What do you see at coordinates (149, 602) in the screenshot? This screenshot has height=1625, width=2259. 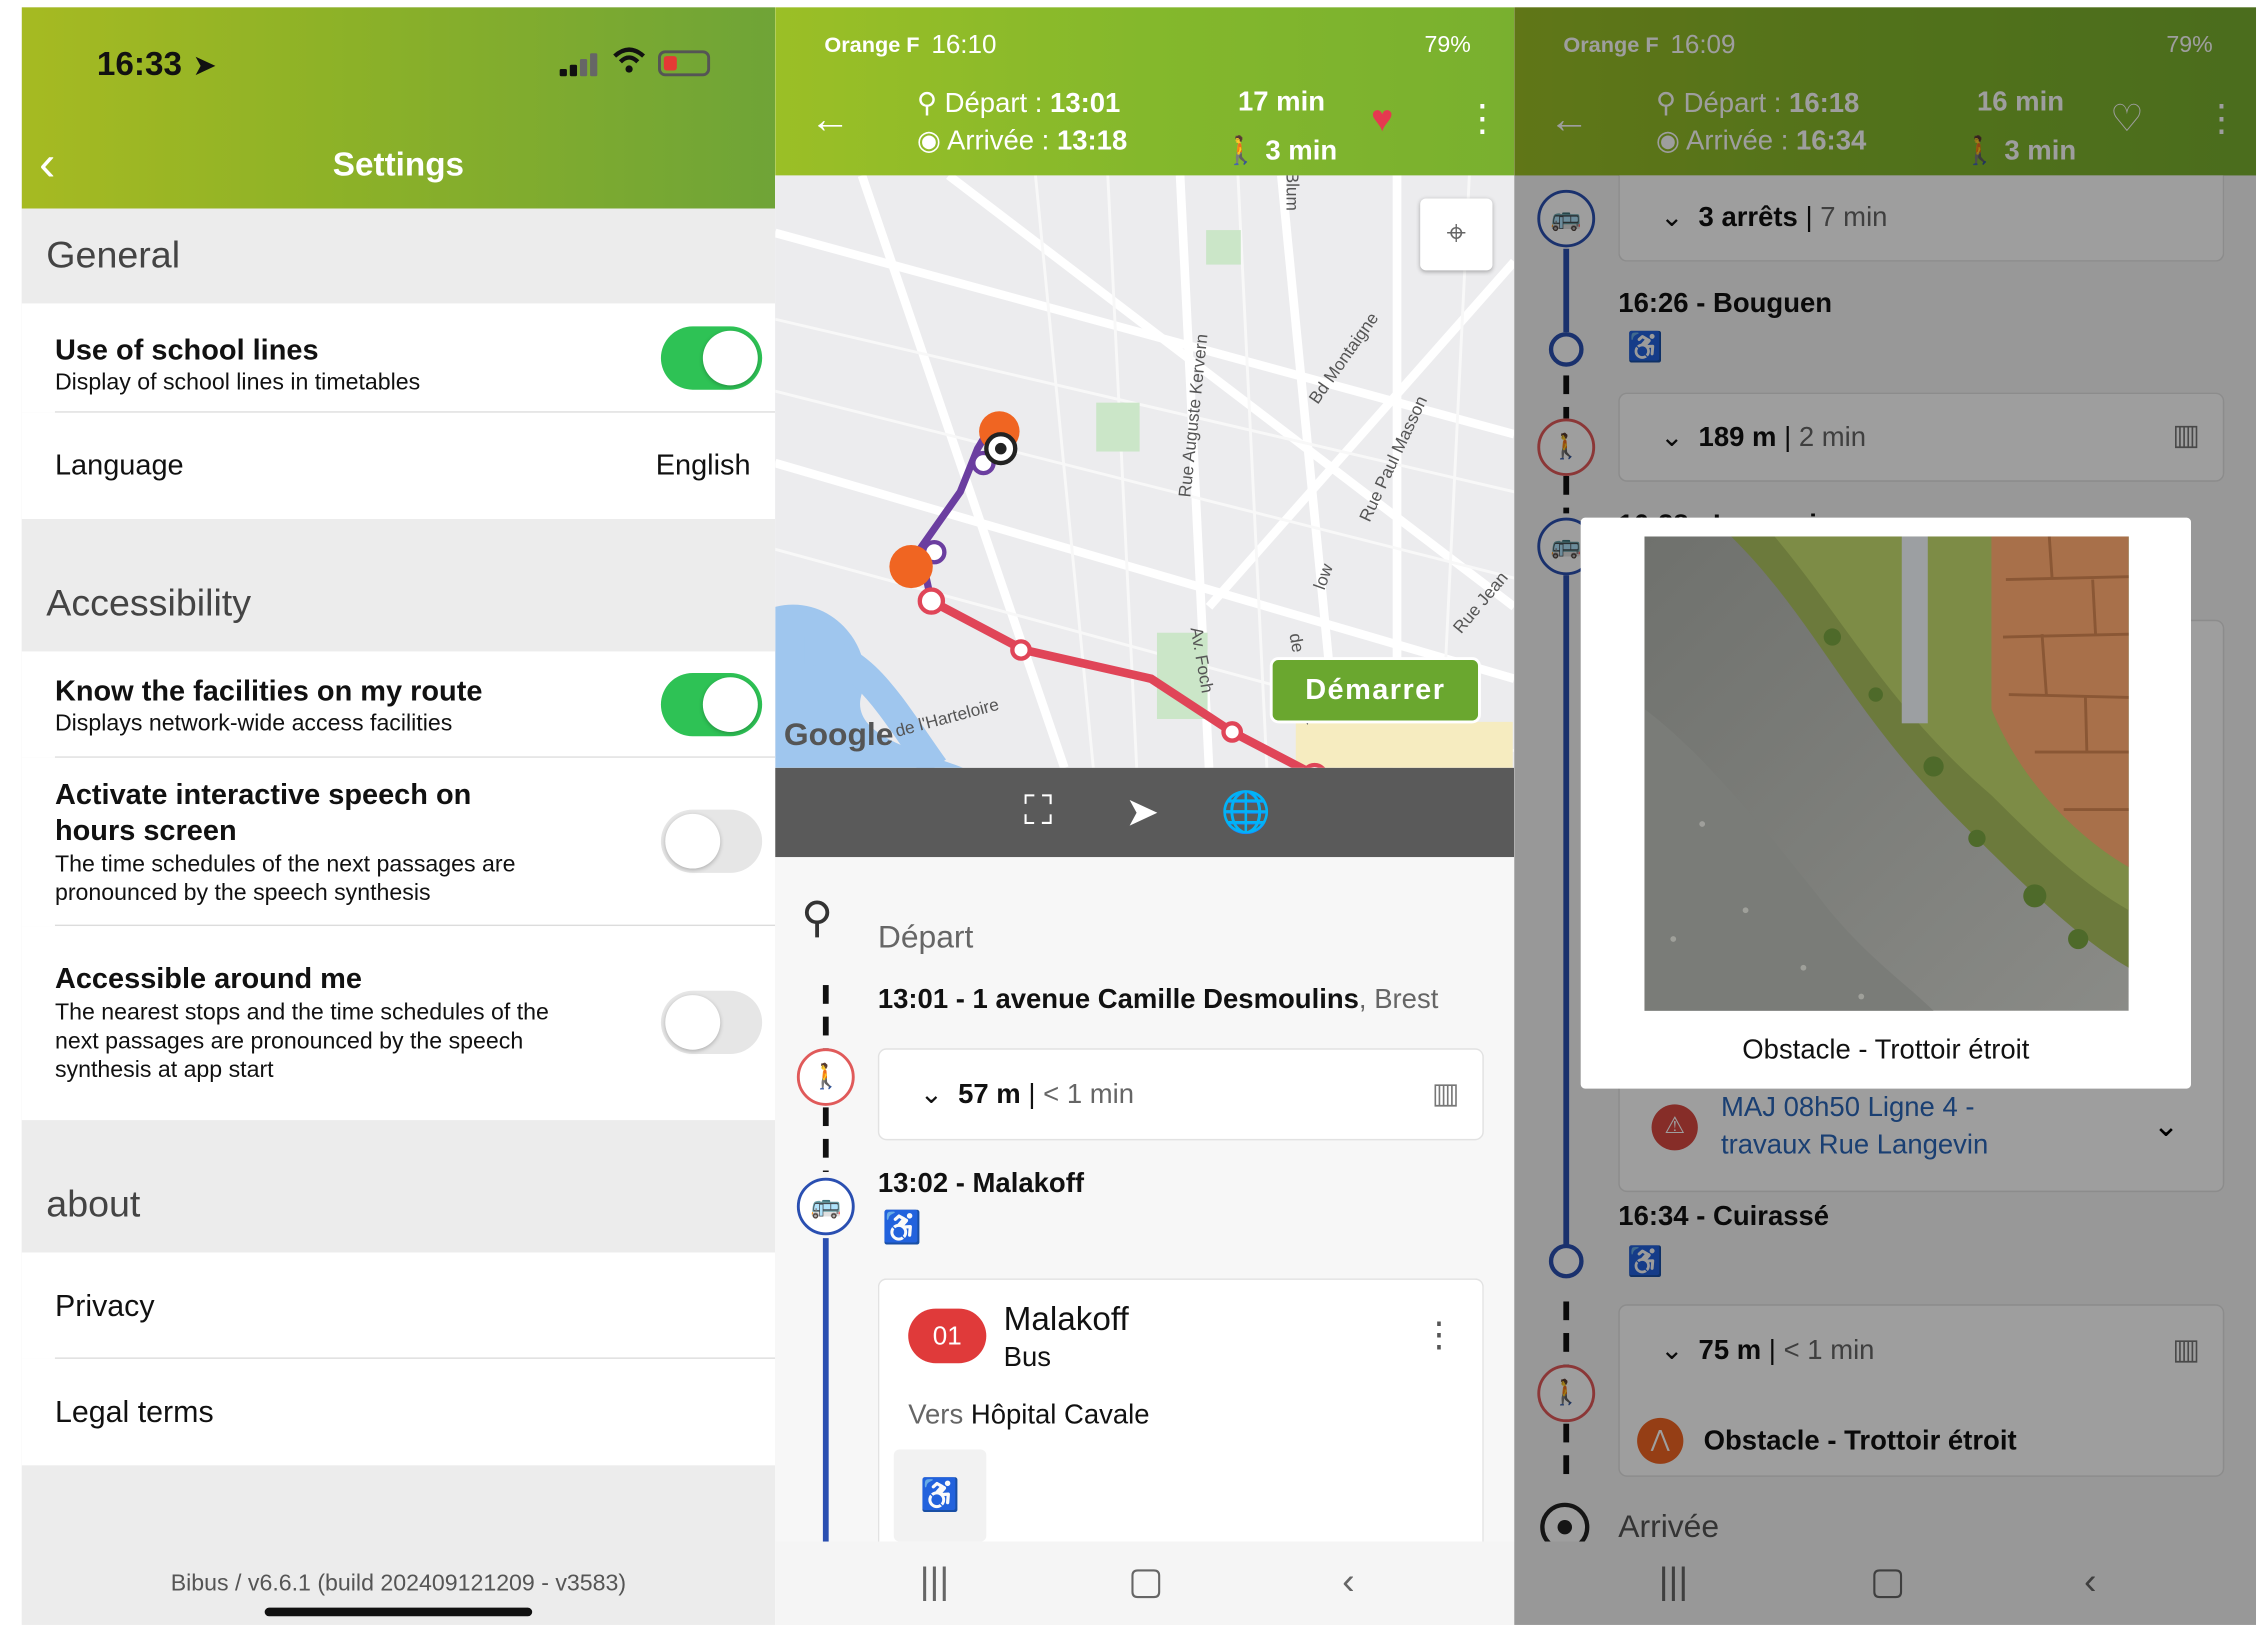 I see `section-title: Accessibility` at bounding box center [149, 602].